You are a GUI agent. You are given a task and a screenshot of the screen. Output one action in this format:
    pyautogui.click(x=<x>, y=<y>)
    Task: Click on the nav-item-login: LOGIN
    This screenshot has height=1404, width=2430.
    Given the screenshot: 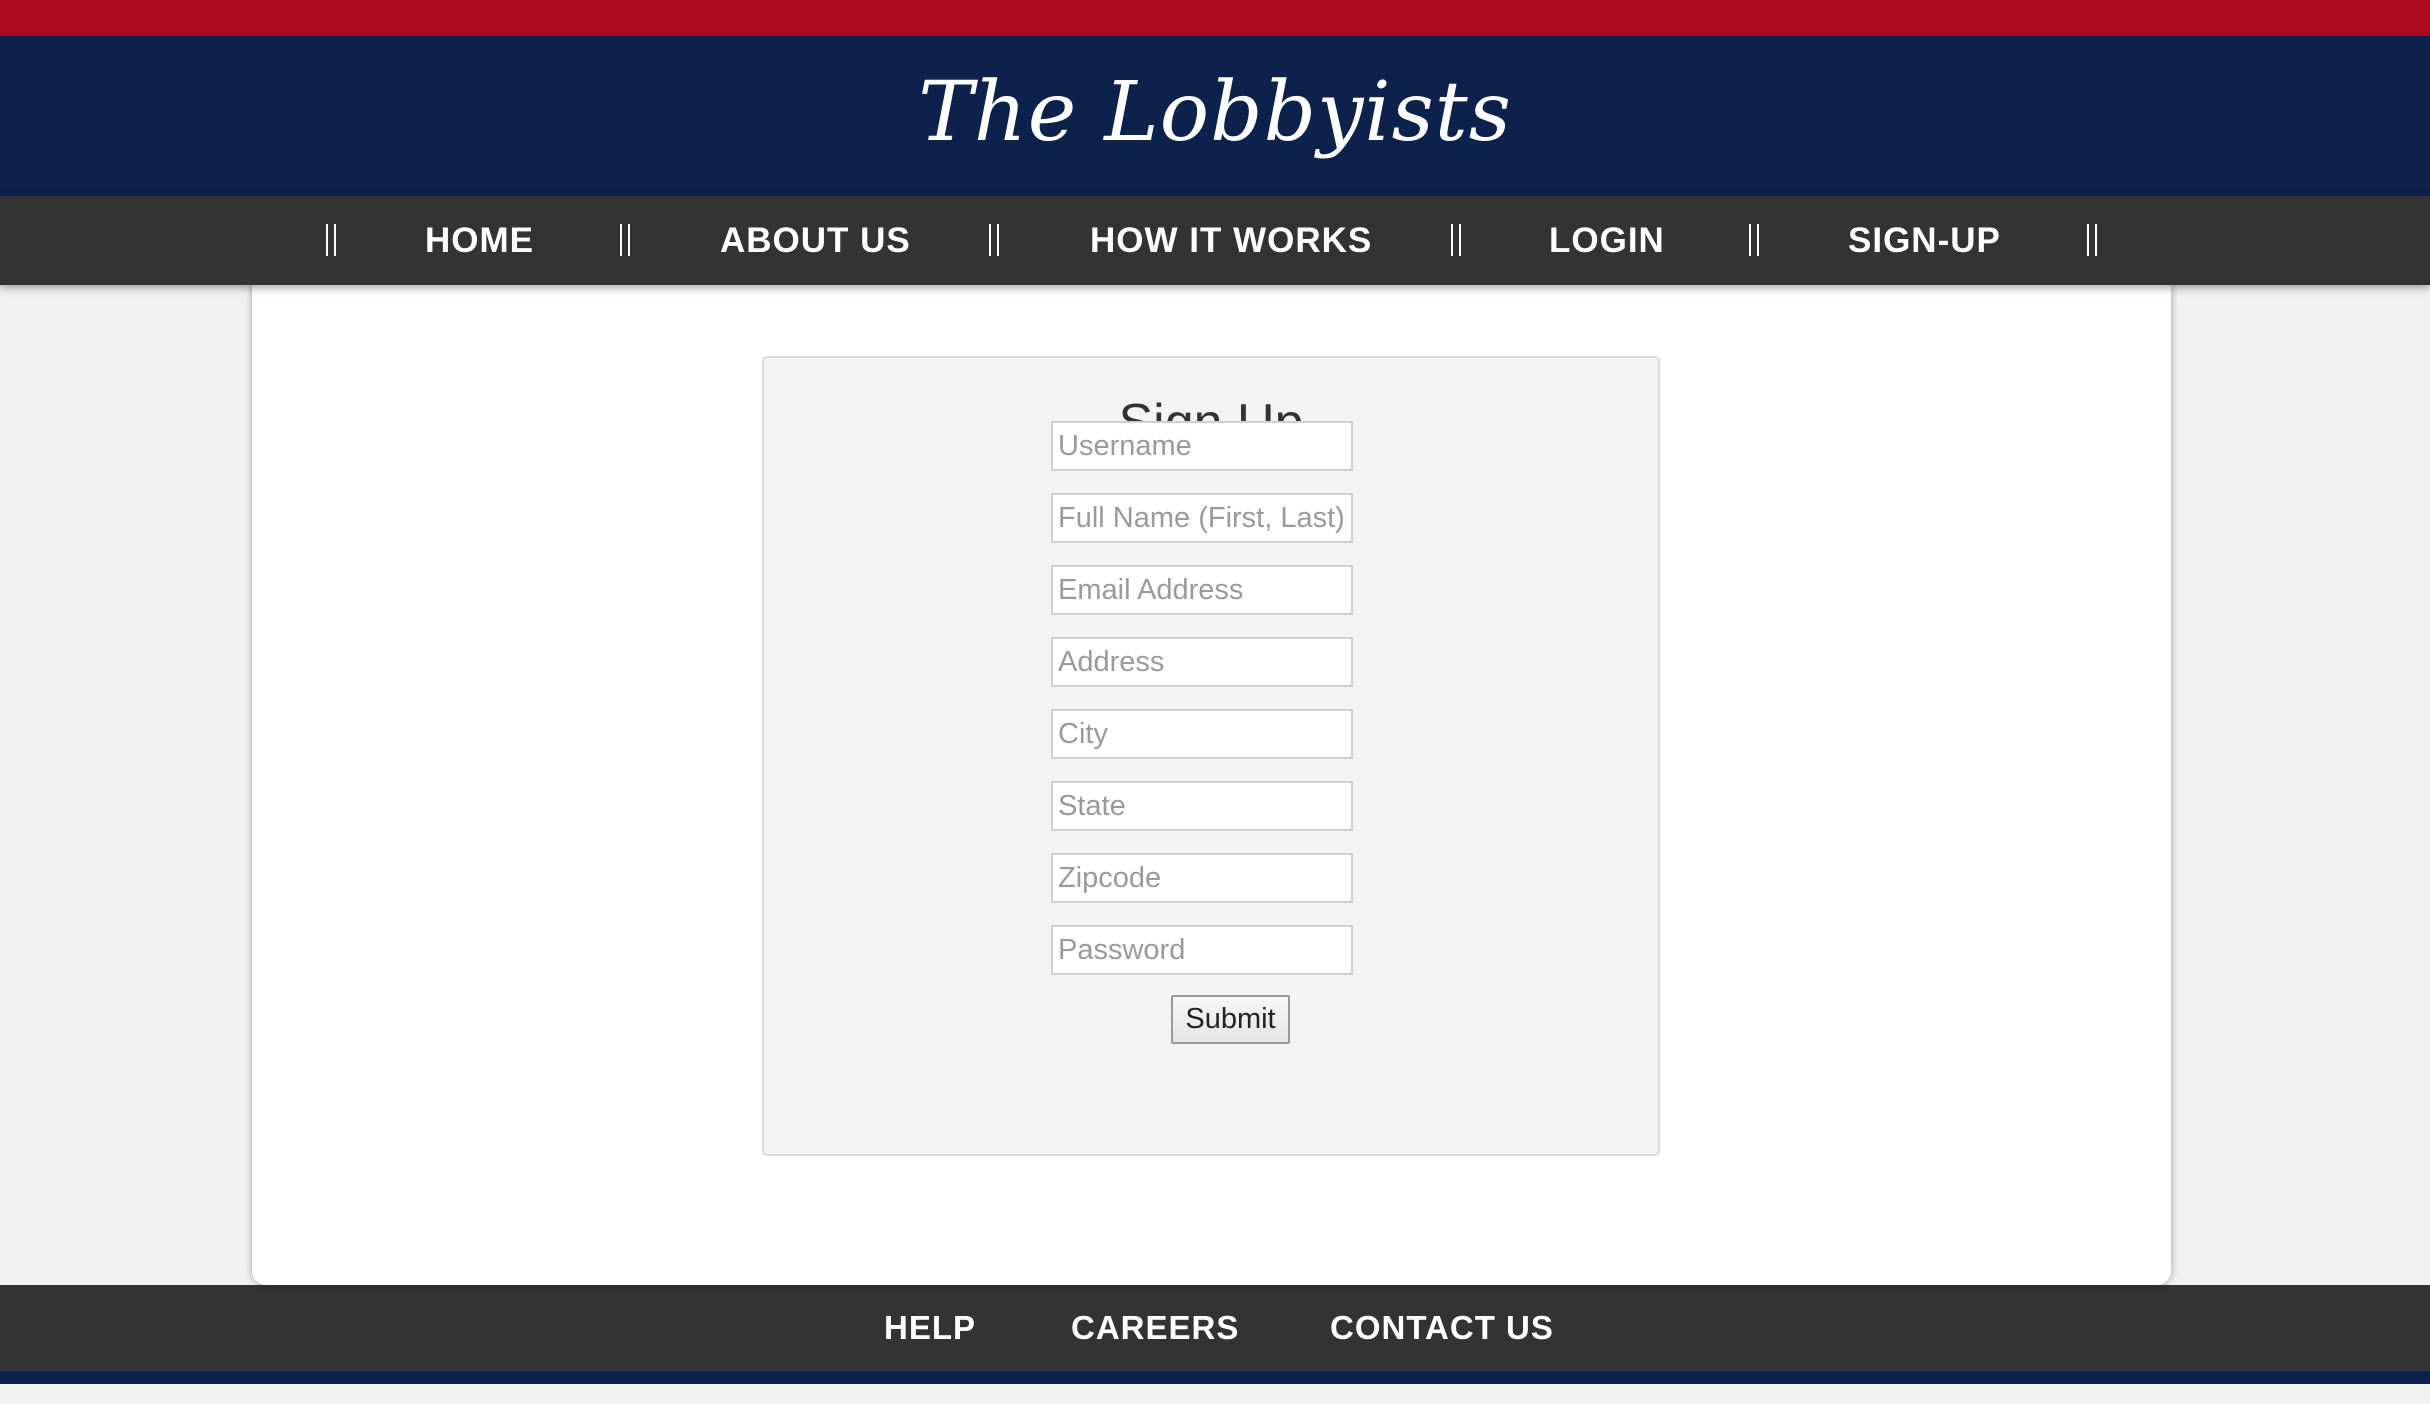 What is the action you would take?
    pyautogui.click(x=1607, y=240)
    